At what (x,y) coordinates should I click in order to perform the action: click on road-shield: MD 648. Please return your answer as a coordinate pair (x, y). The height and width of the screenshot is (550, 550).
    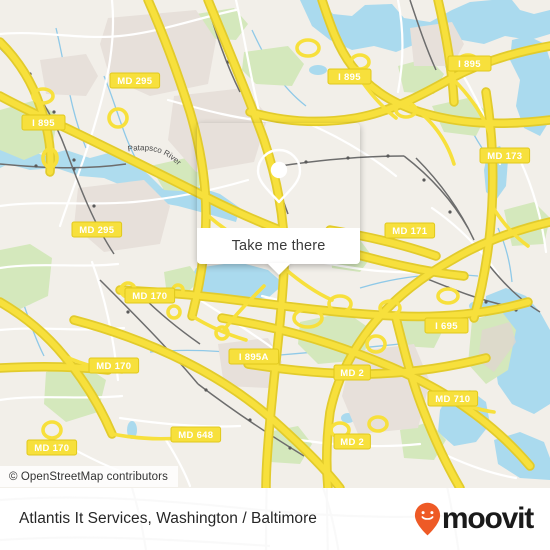
    Looking at the image, I should click on (196, 434).